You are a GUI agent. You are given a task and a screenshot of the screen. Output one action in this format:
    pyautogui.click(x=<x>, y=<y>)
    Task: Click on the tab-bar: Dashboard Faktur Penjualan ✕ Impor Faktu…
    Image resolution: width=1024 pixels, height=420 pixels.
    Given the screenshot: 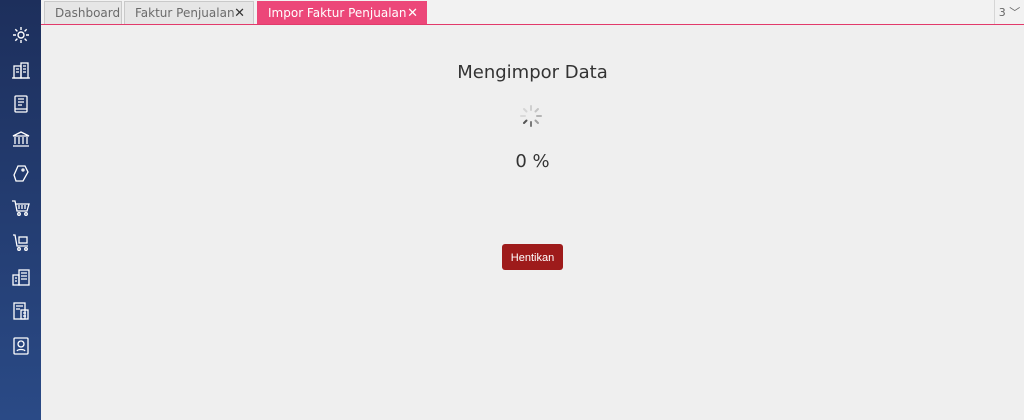 What is the action you would take?
    pyautogui.click(x=532, y=12)
    